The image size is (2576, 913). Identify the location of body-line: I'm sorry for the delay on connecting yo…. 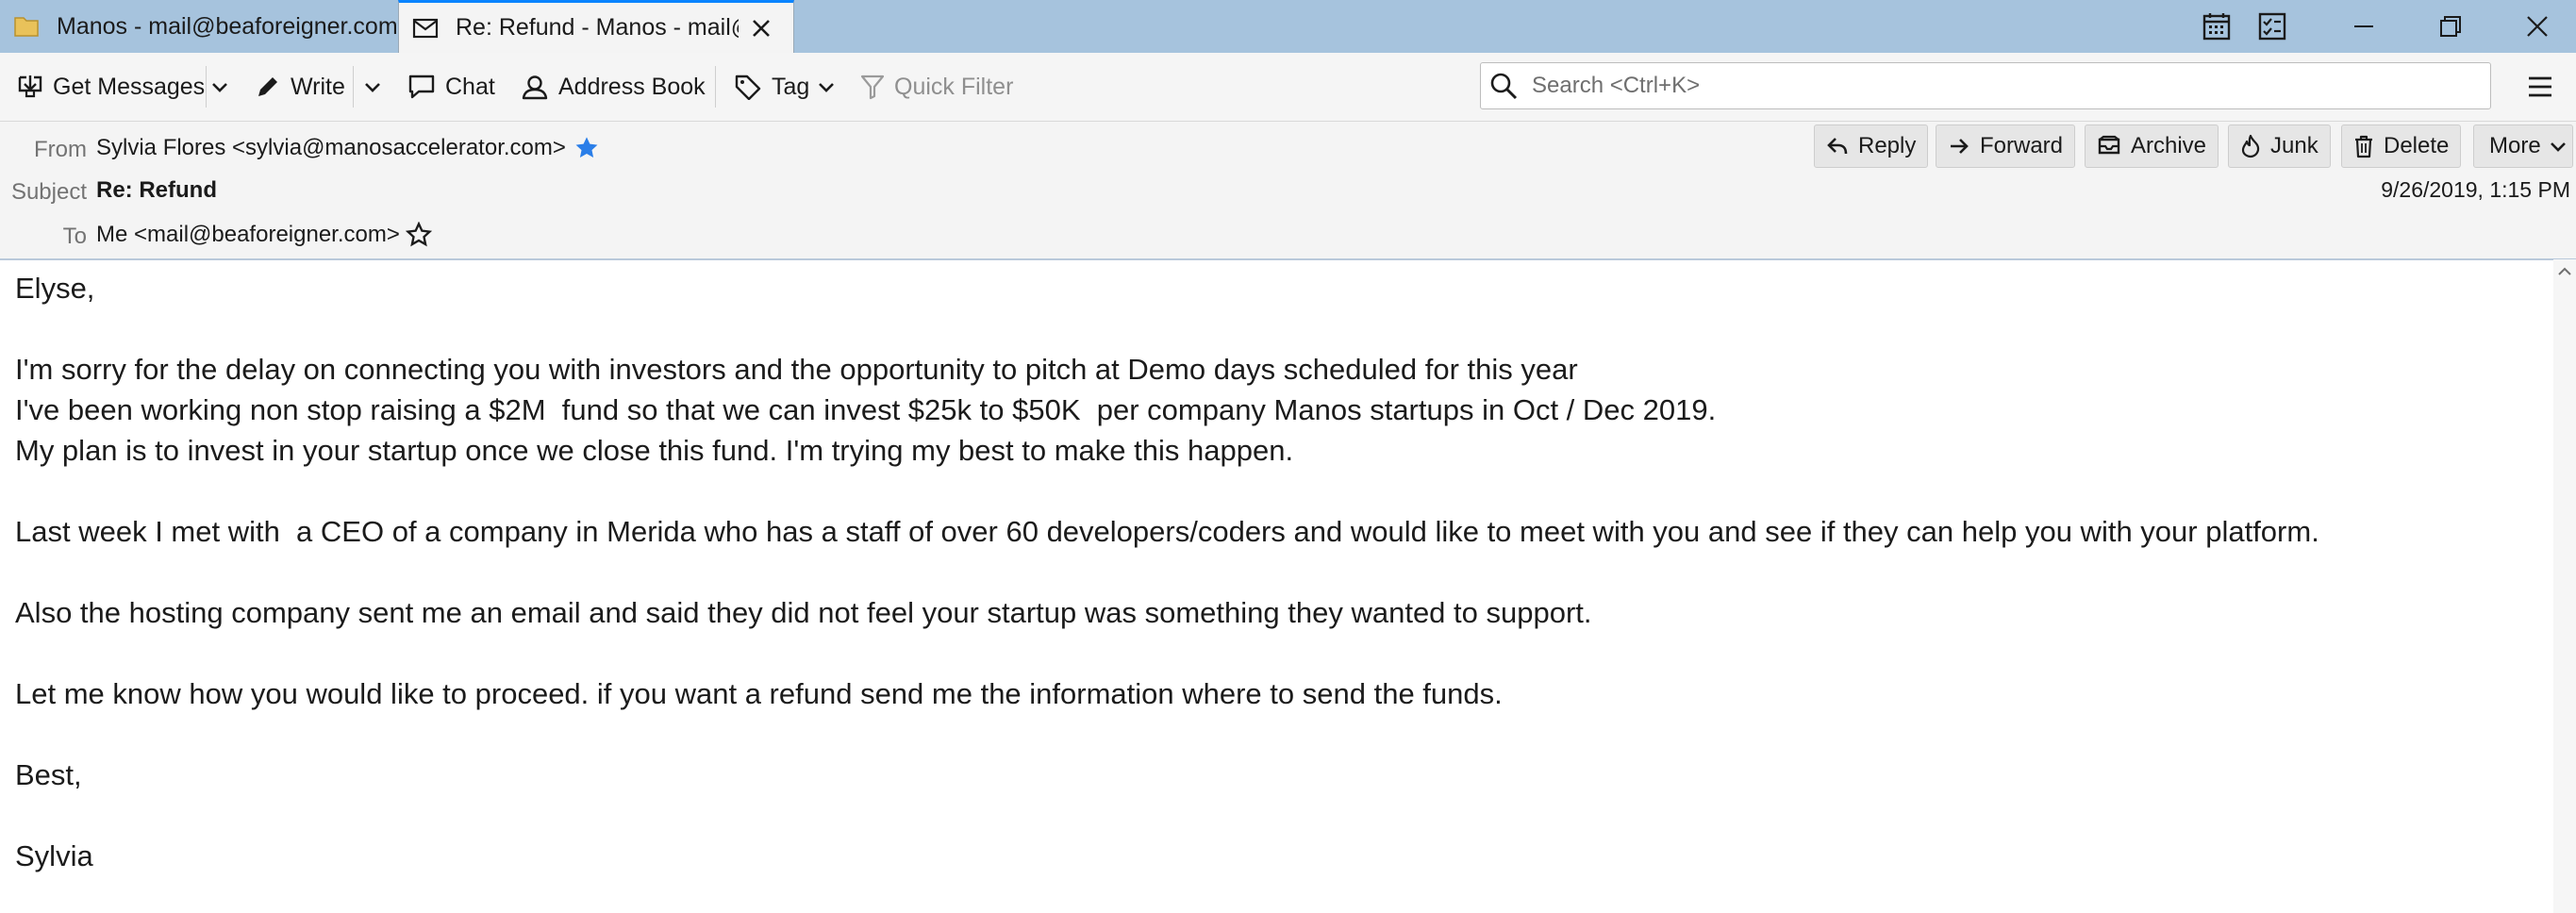
(797, 369).